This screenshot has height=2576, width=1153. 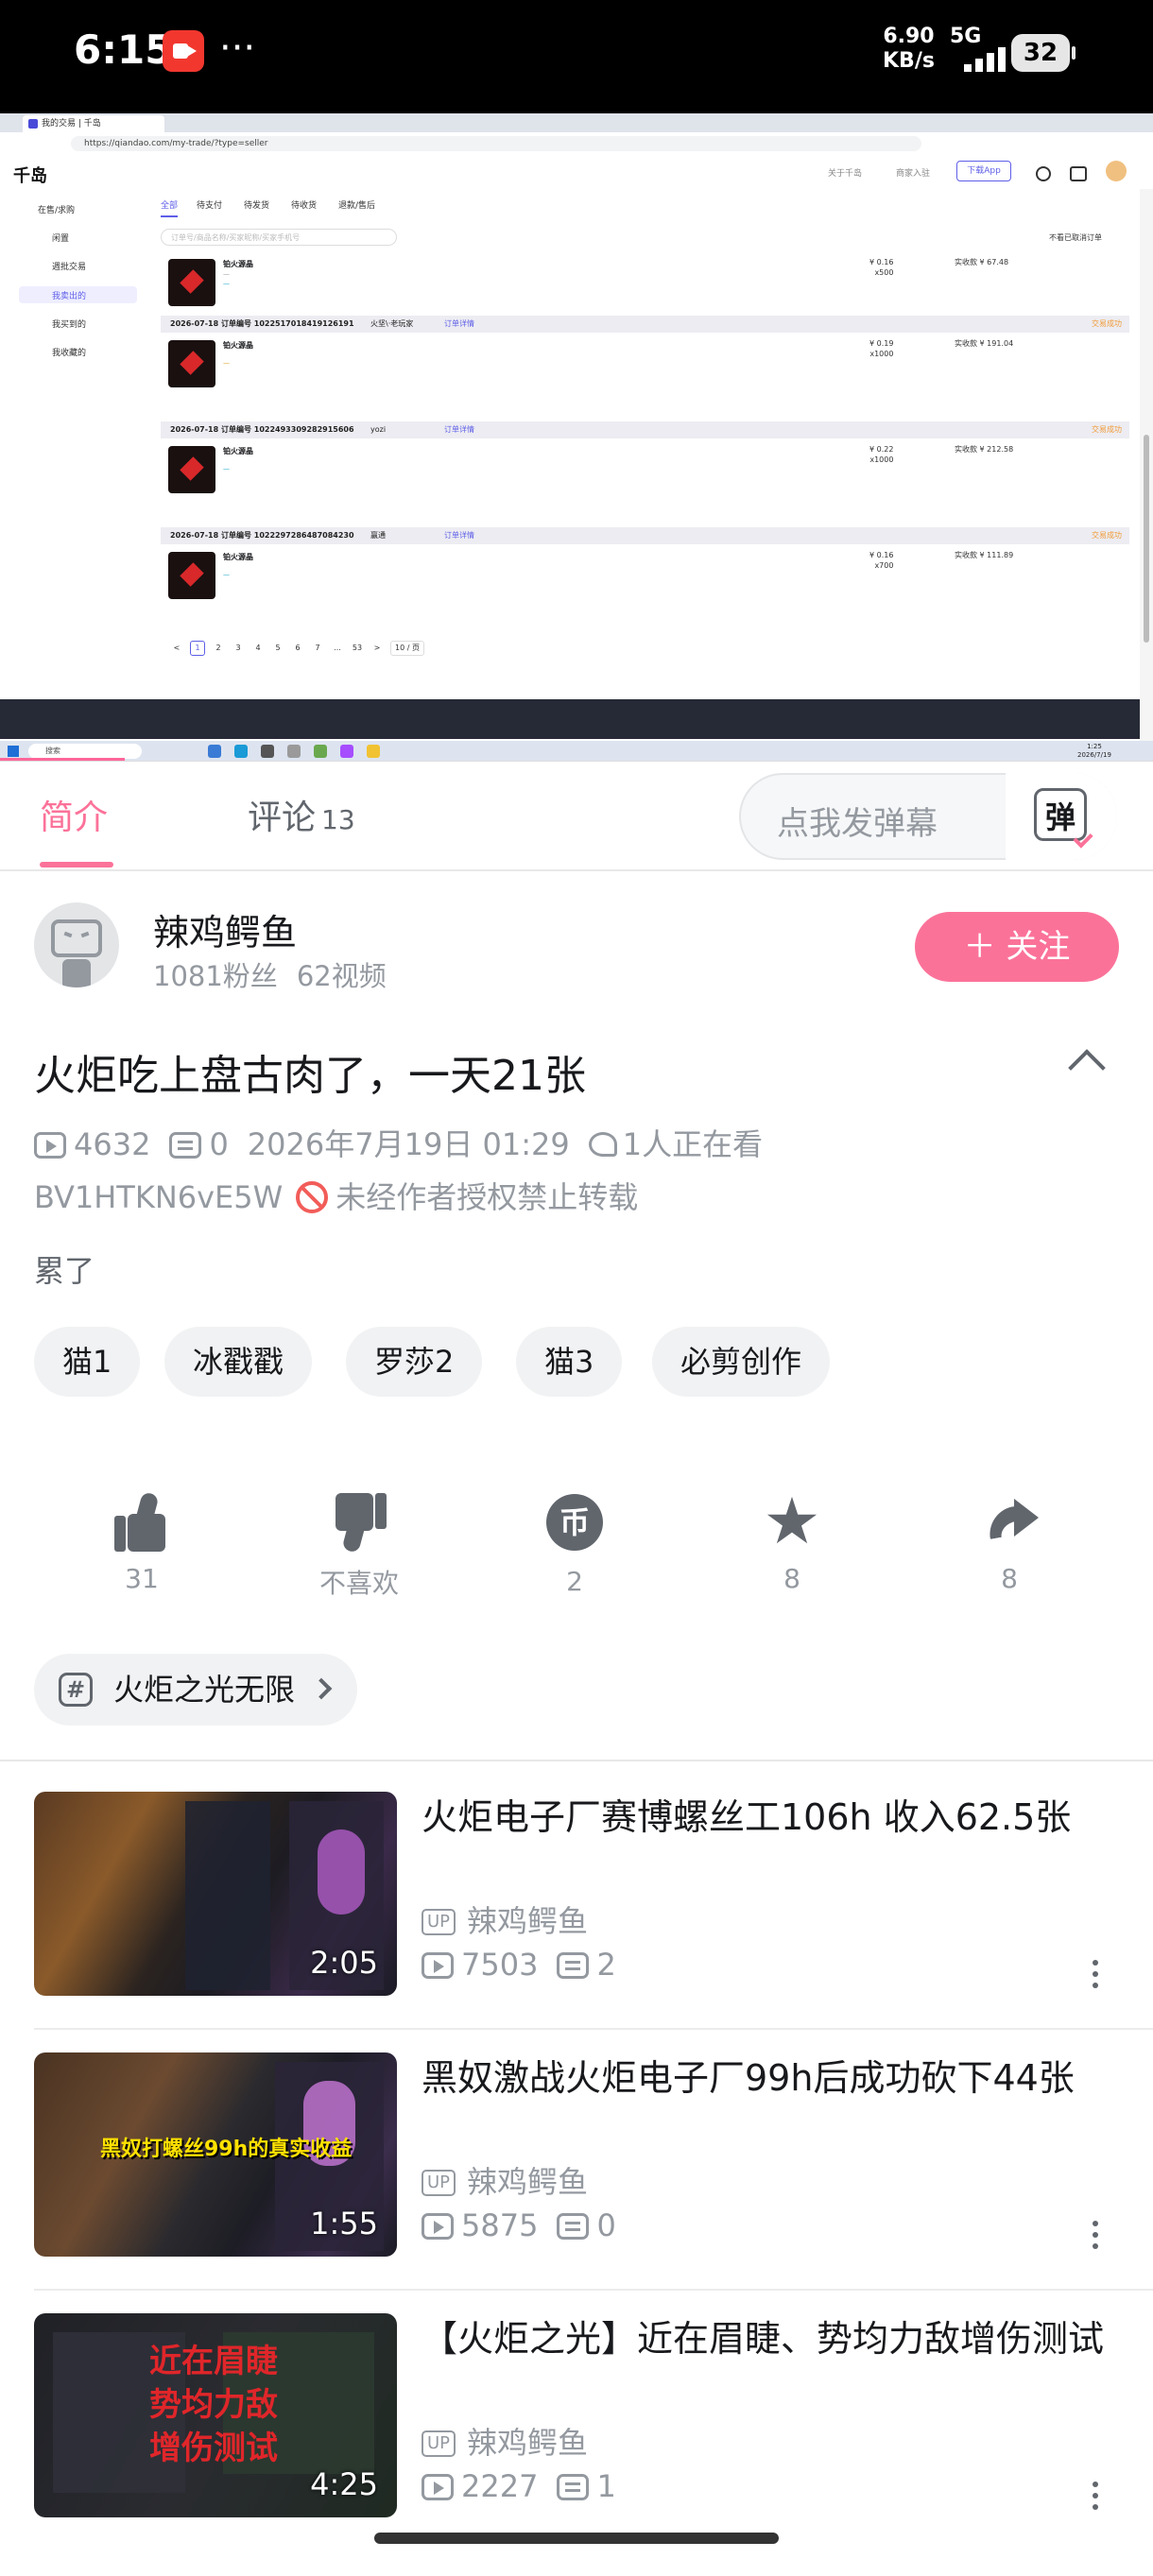 I want to click on danmaku-toggle-button: 弹, so click(x=1061, y=816).